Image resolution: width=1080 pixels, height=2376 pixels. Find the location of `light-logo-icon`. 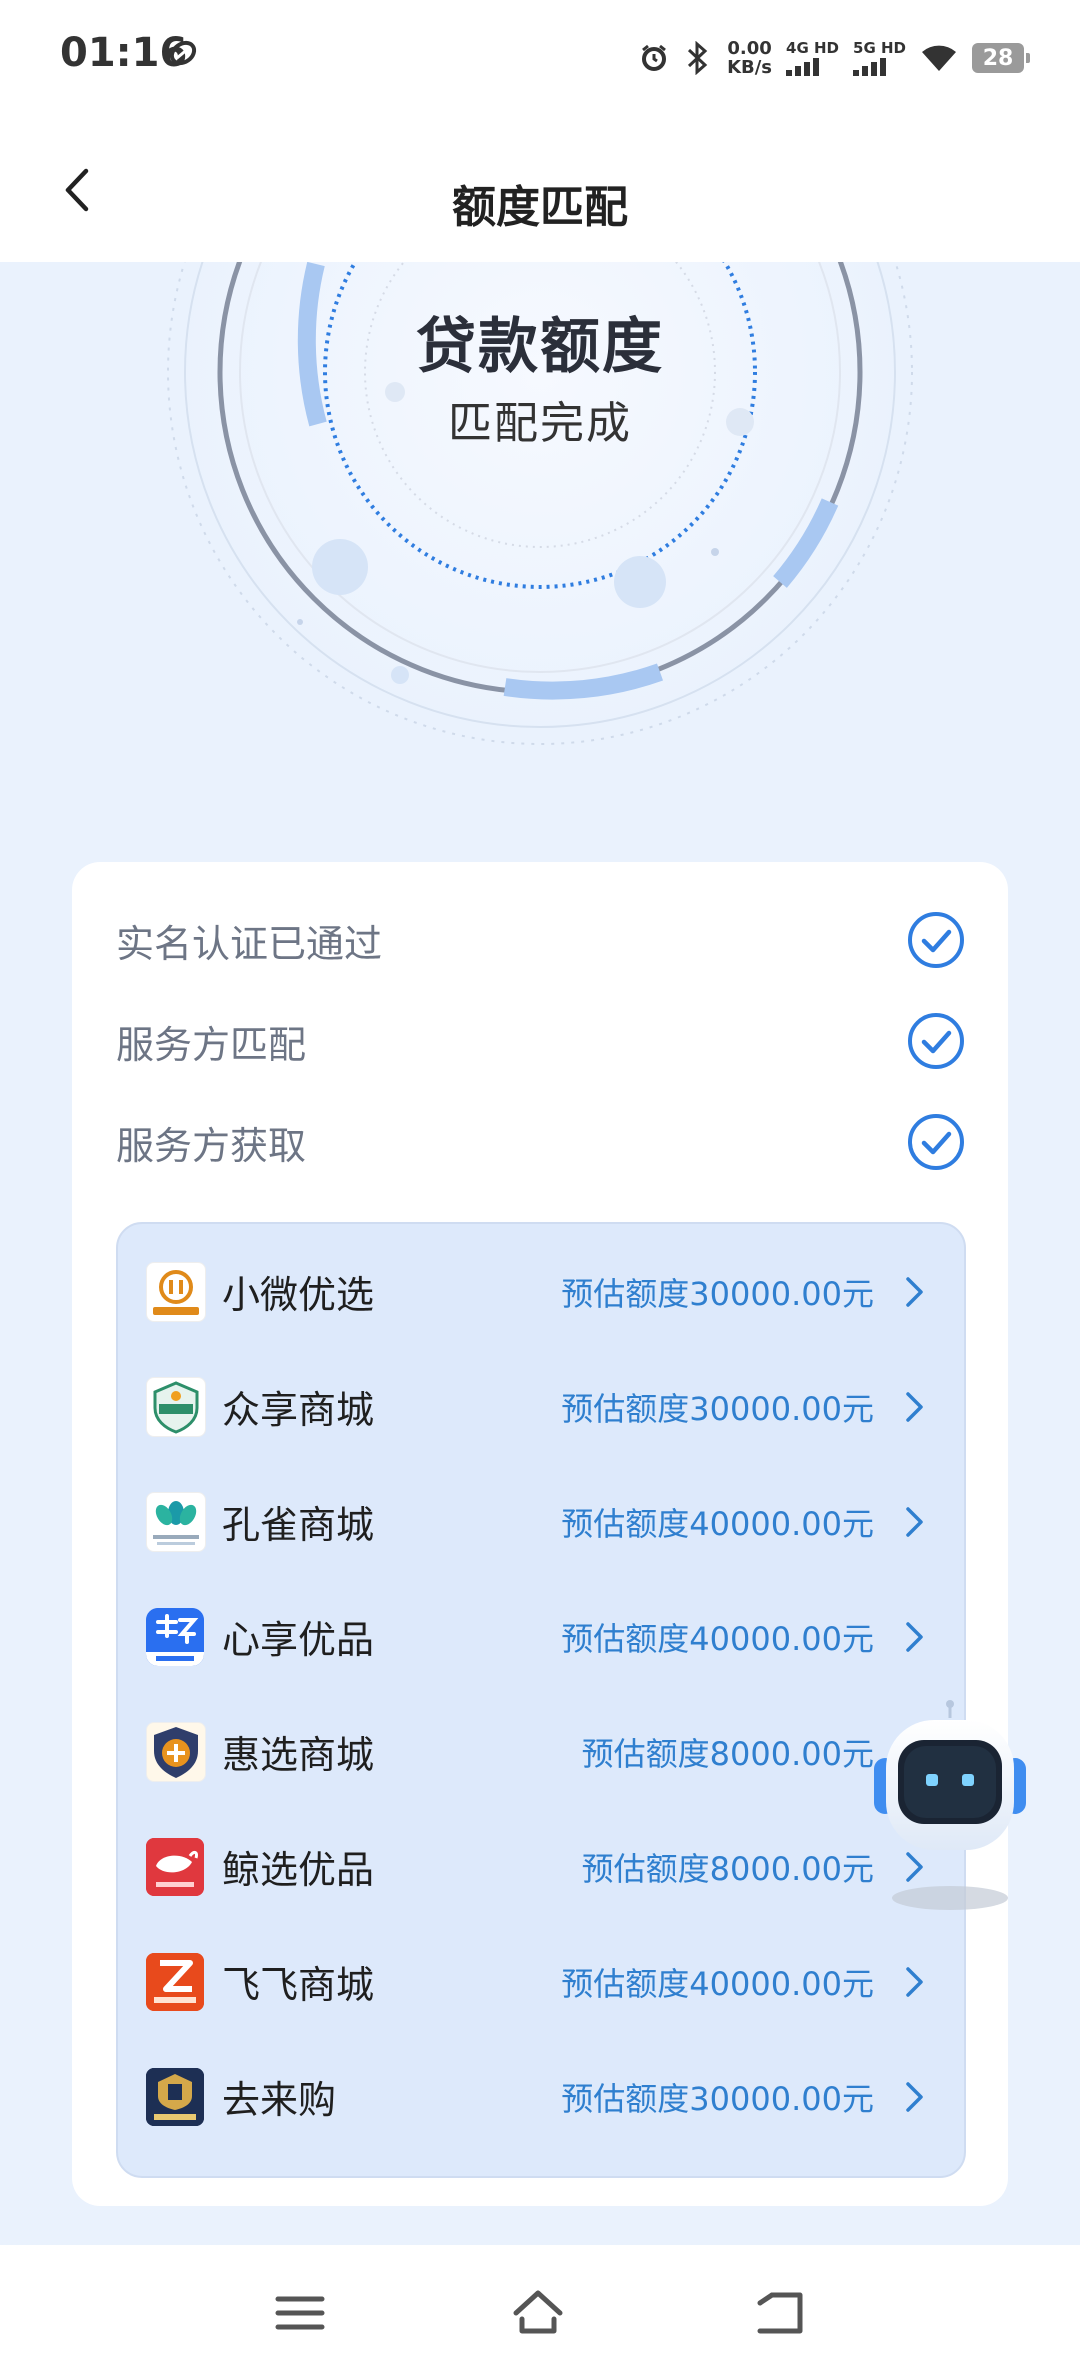

light-logo-icon is located at coordinates (175, 1636).